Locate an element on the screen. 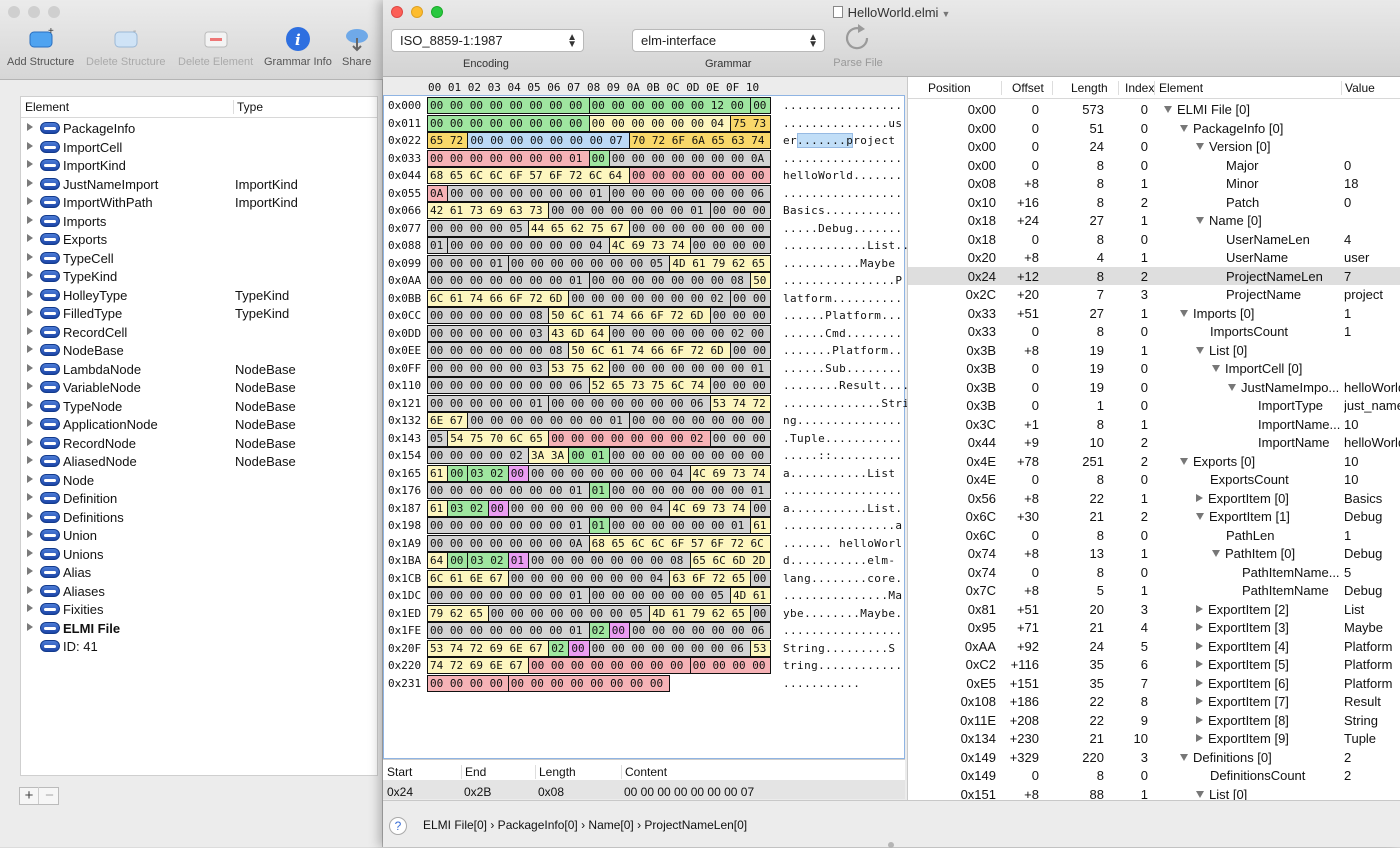 The width and height of the screenshot is (1400, 848). structure-item: Alias is located at coordinates (199, 572).